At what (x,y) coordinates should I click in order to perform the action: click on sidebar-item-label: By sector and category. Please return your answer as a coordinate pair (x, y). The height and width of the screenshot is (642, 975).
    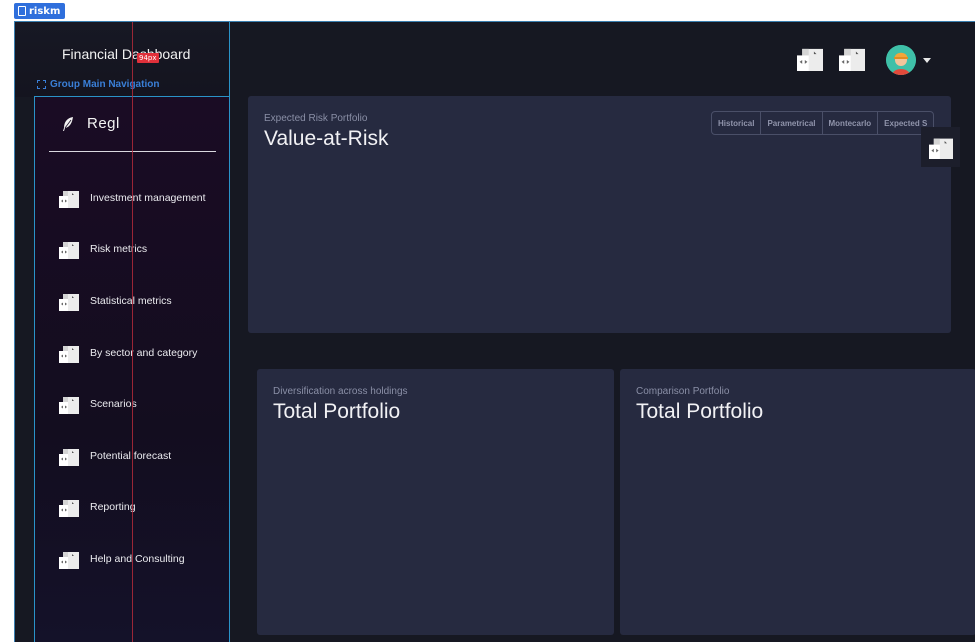
    Looking at the image, I should click on (144, 352).